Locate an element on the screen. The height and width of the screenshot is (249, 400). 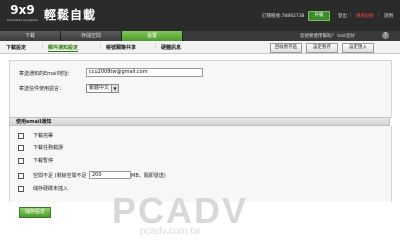
logout-link: 登出 is located at coordinates (342, 16).